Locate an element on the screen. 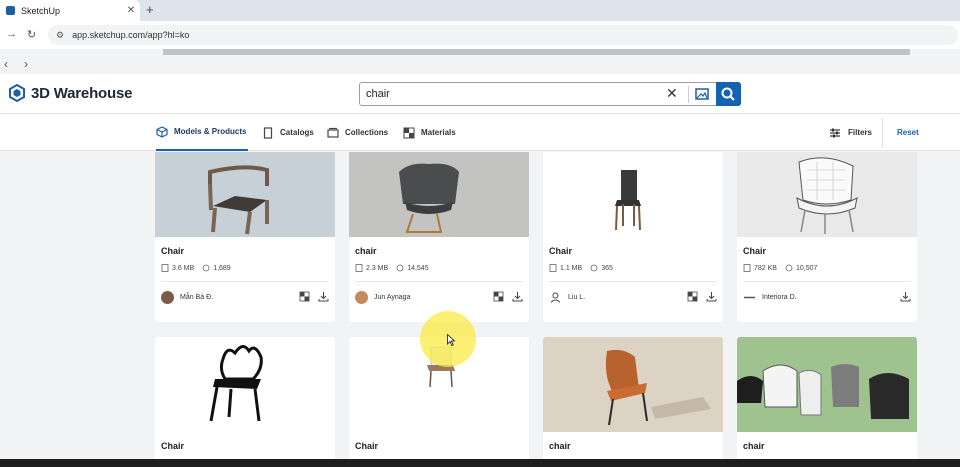 This screenshot has height=467, width=960. site-settings-icon: ⚙ is located at coordinates (60, 35).